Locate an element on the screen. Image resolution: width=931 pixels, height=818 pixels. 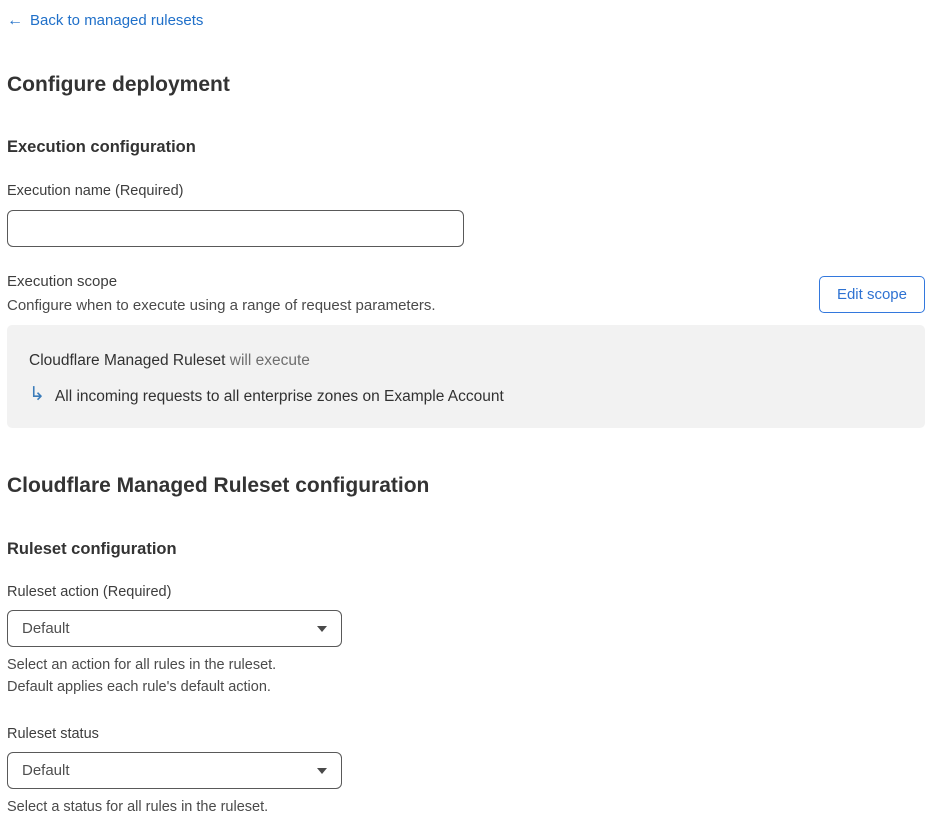
ruleset-configuration-title: Cloudflare Managed Ruleset configuration is located at coordinates (218, 485).